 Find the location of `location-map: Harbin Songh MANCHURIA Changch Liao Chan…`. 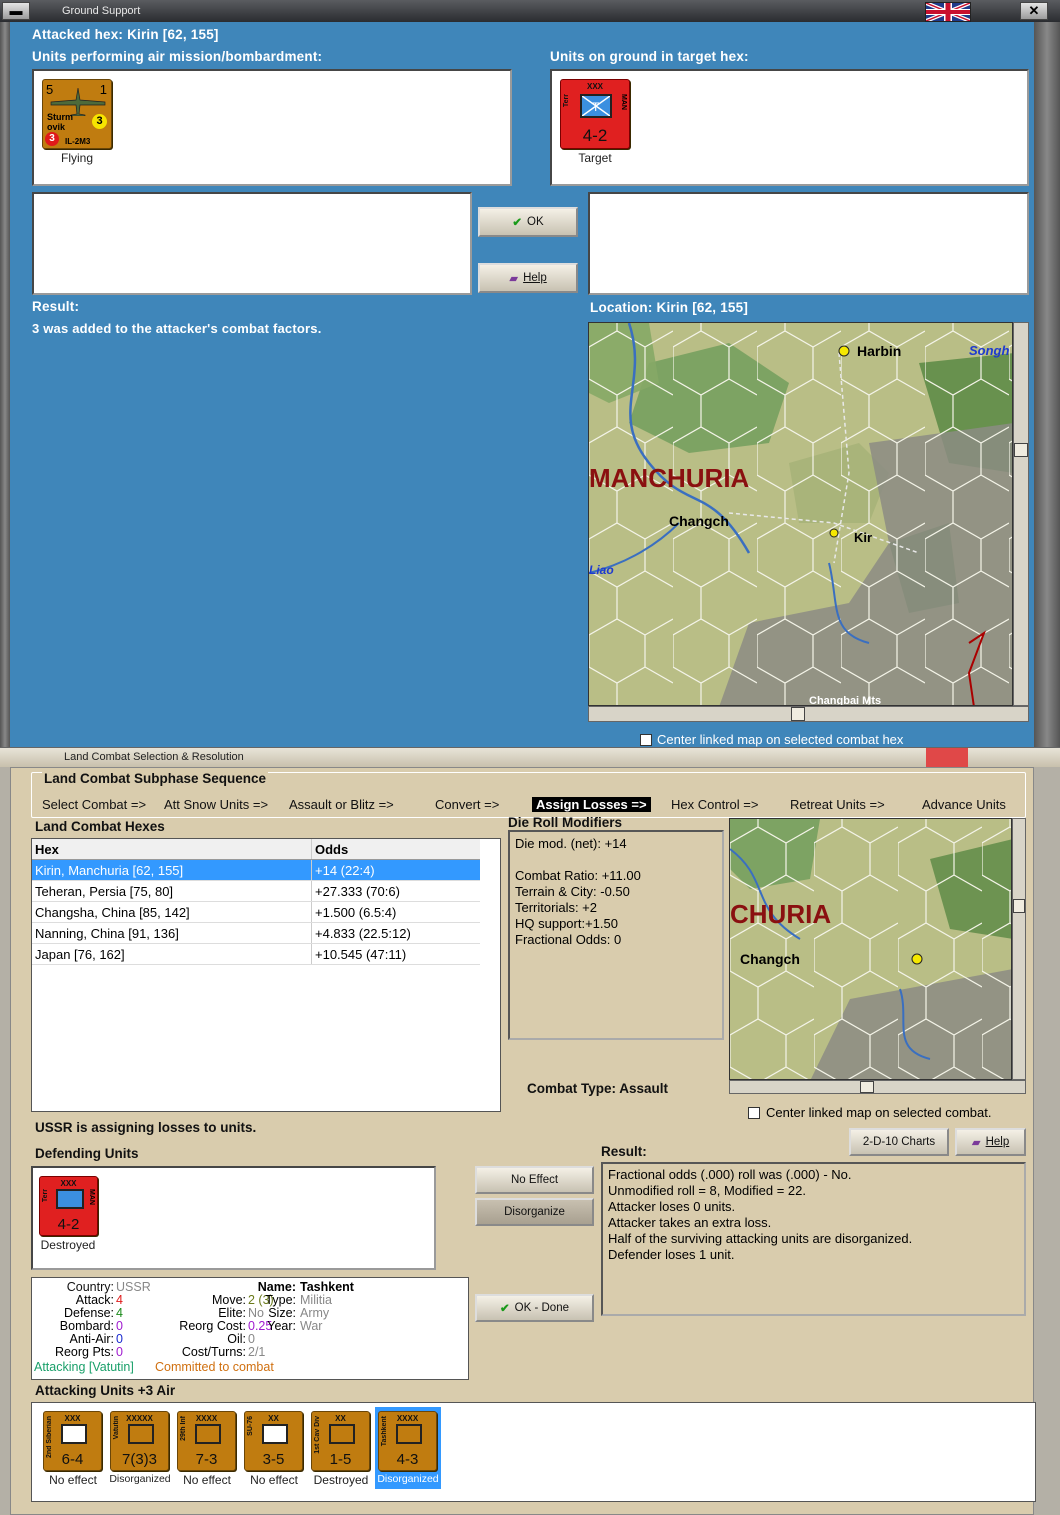

location-map: Harbin Songh MANCHURIA Changch Liao Chan… is located at coordinates (800, 514).